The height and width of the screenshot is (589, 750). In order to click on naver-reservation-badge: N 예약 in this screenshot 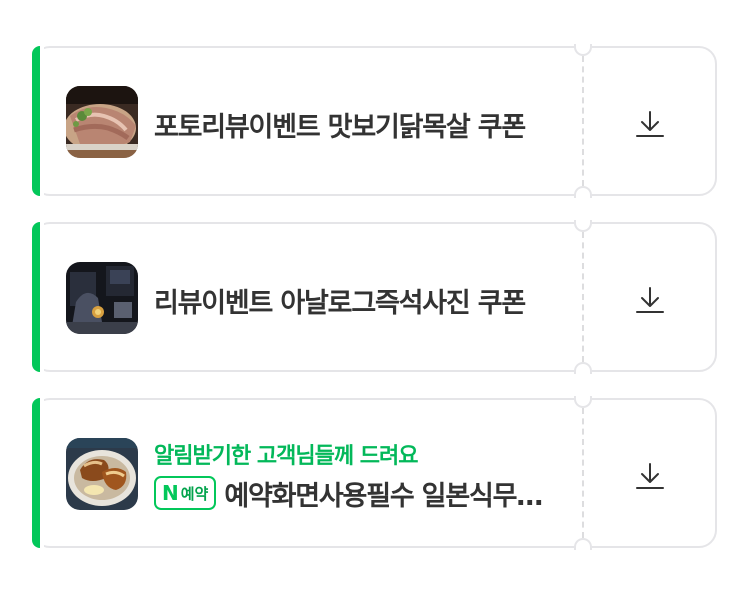, I will do `click(185, 493)`.